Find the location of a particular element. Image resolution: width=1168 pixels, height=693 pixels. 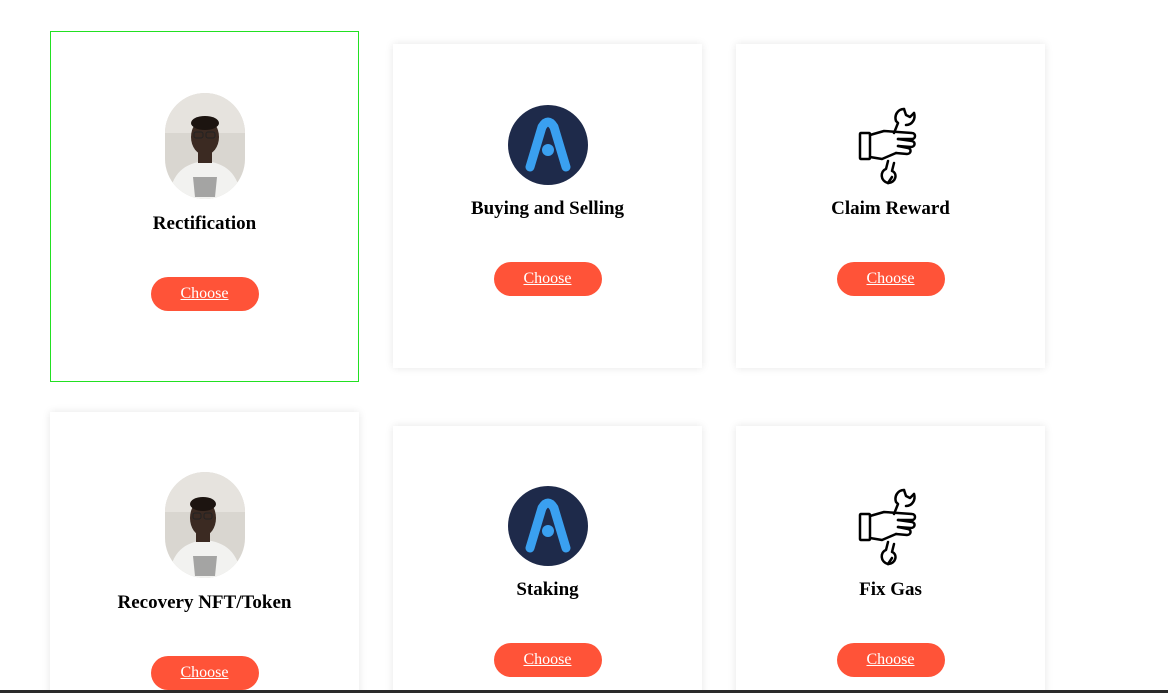

card-title: Recovery NFT/Token is located at coordinates (204, 602).